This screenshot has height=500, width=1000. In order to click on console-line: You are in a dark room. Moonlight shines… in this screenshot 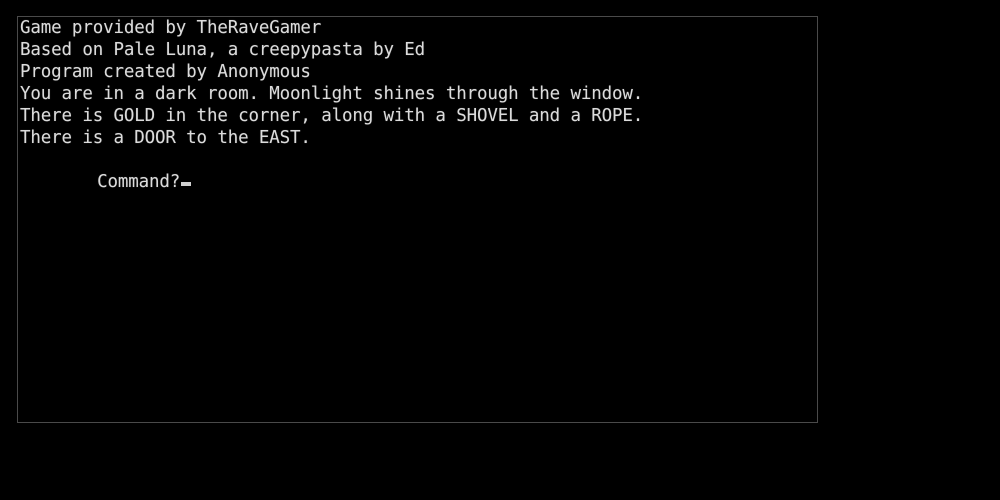, I will do `click(332, 94)`.